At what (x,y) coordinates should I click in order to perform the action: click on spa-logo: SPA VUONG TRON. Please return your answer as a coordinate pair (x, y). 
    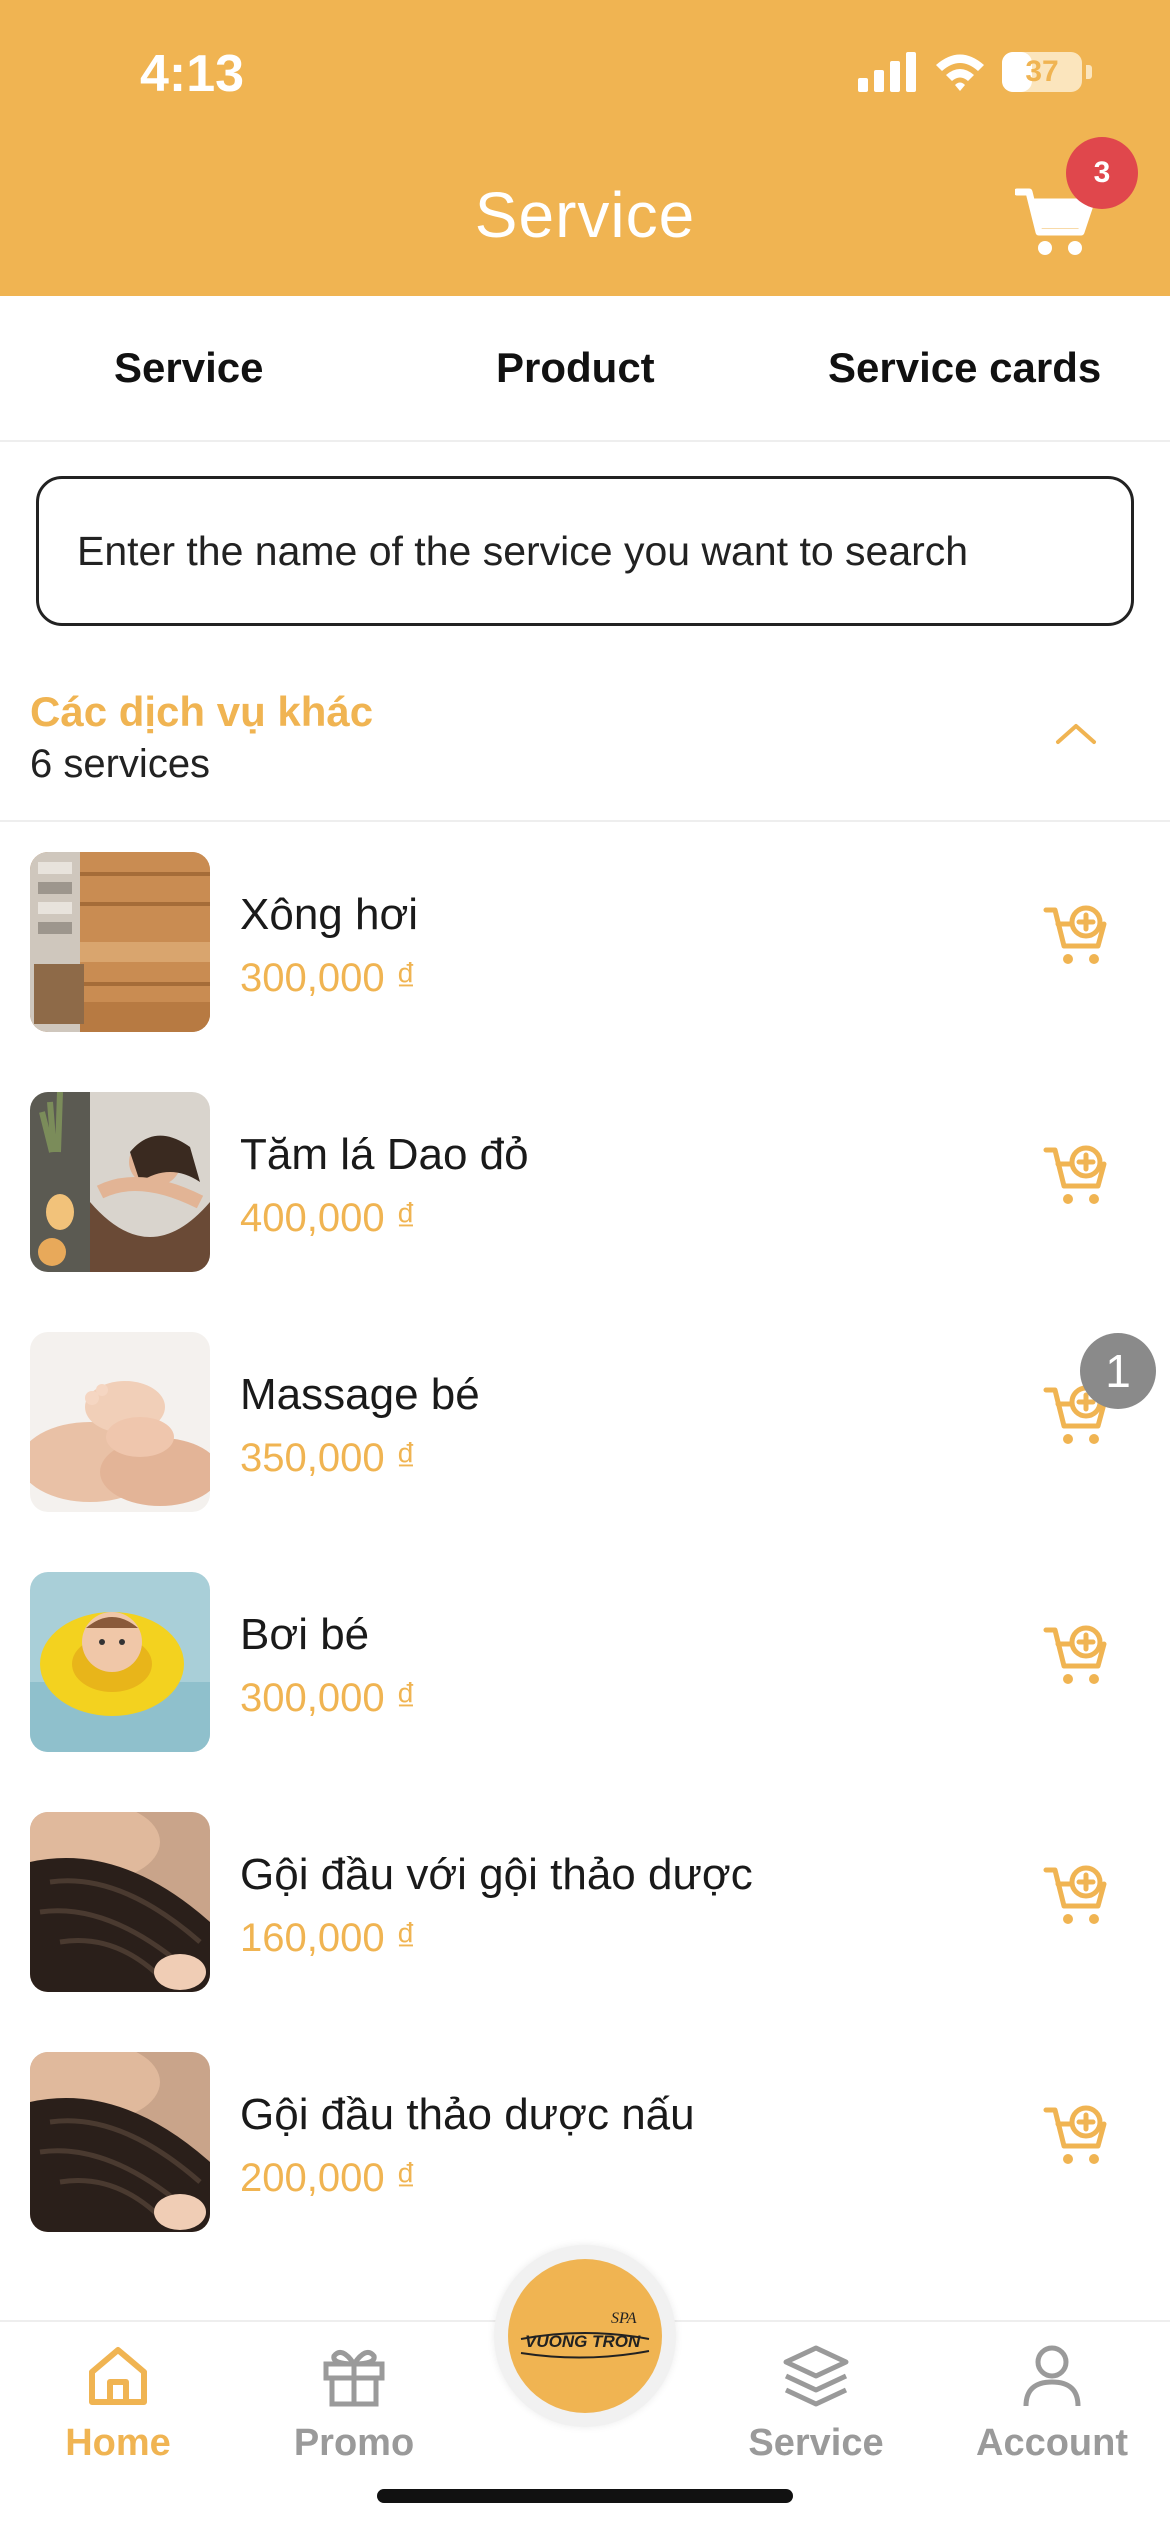
    Looking at the image, I should click on (585, 2336).